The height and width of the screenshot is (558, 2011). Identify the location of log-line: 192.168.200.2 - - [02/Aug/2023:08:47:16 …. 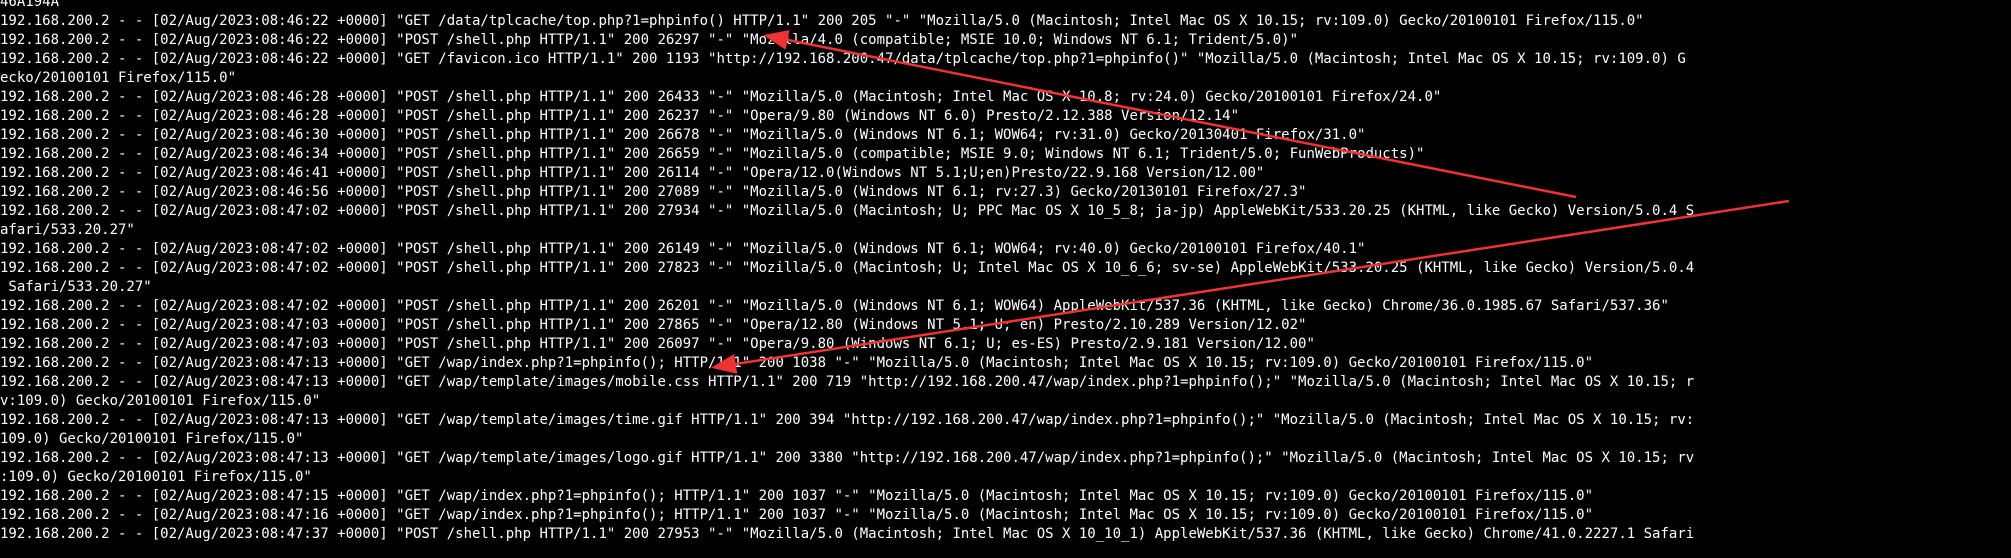
(797, 515).